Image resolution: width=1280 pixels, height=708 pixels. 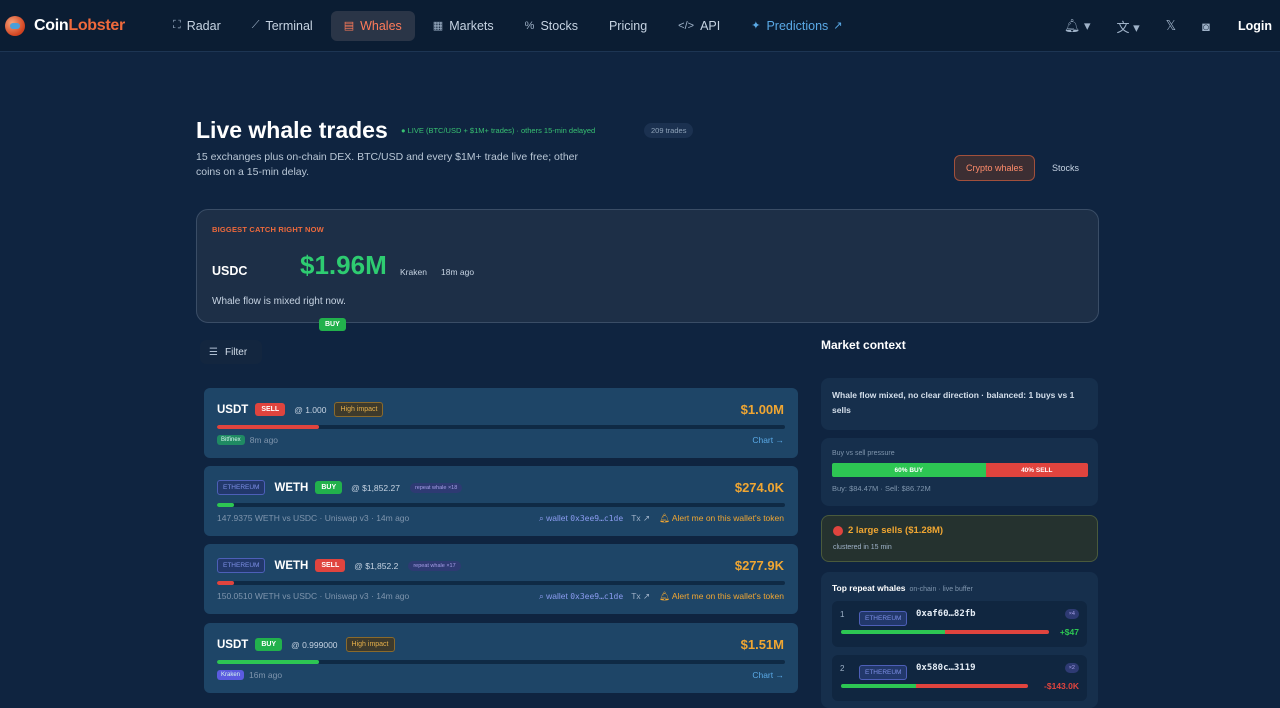 What do you see at coordinates (269, 644) in the screenshot?
I see `side-badge: BUY` at bounding box center [269, 644].